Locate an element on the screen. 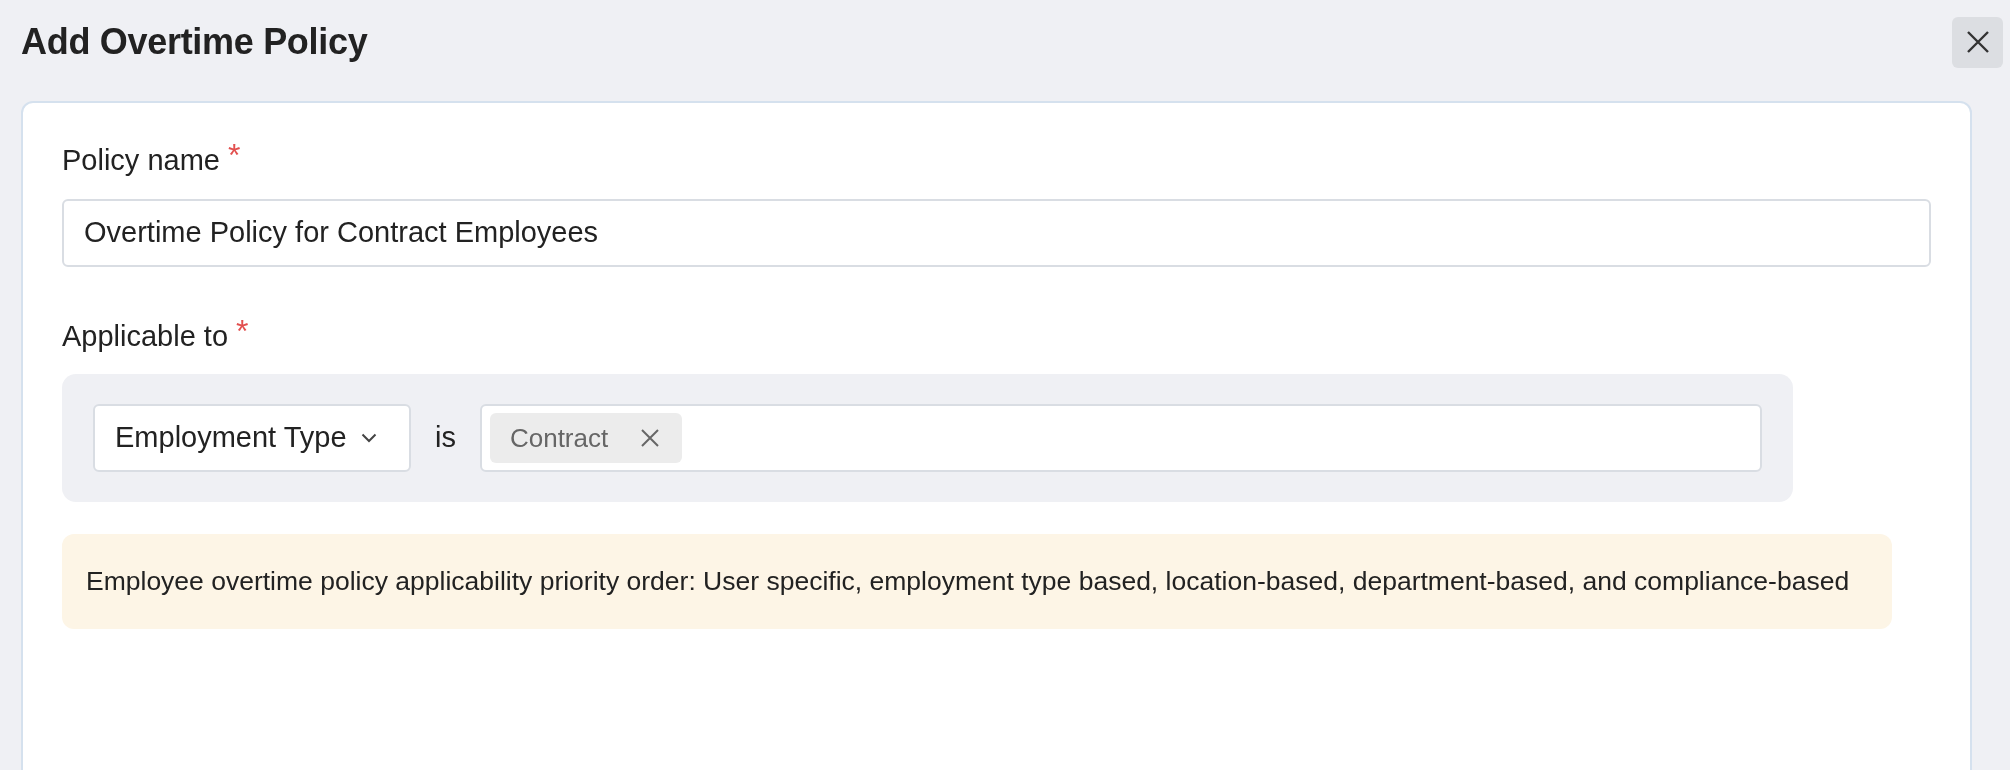 The height and width of the screenshot is (770, 2010). info-note: Employee overtime policy applicability priority order: User specific, employment type based, location-based, department-based, and compliance-based is located at coordinates (977, 581).